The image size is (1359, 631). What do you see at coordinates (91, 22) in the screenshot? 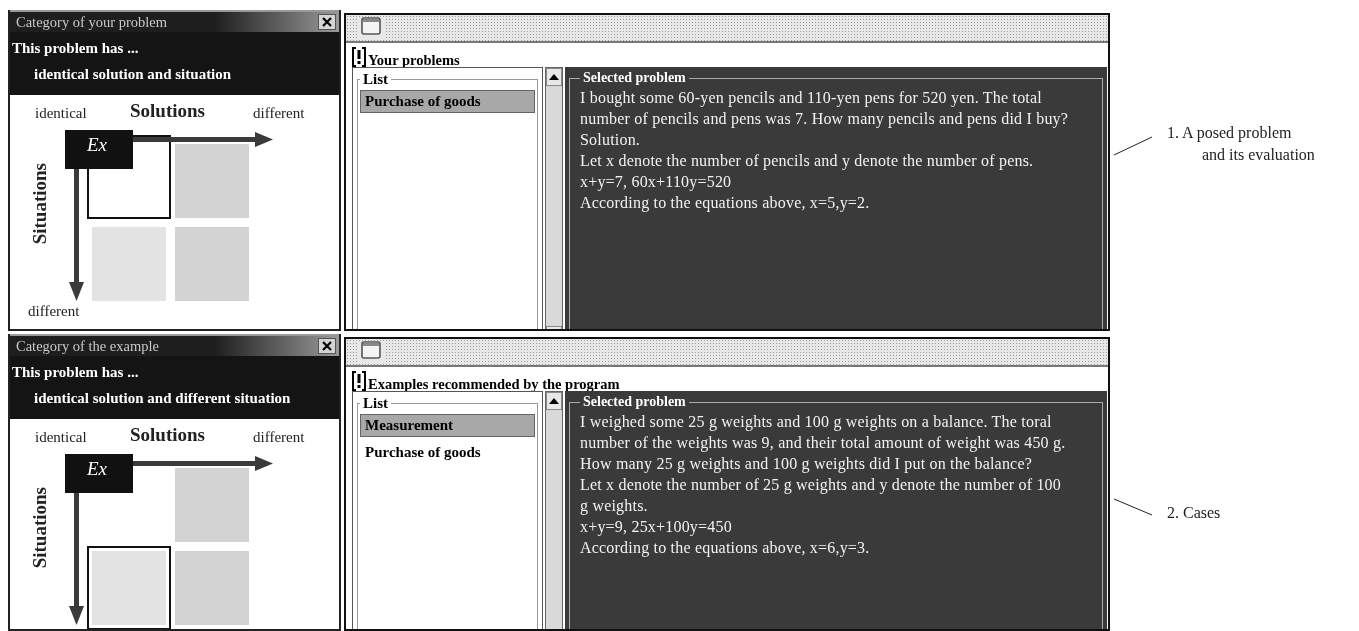
I see `panel-title: Category of your problem` at bounding box center [91, 22].